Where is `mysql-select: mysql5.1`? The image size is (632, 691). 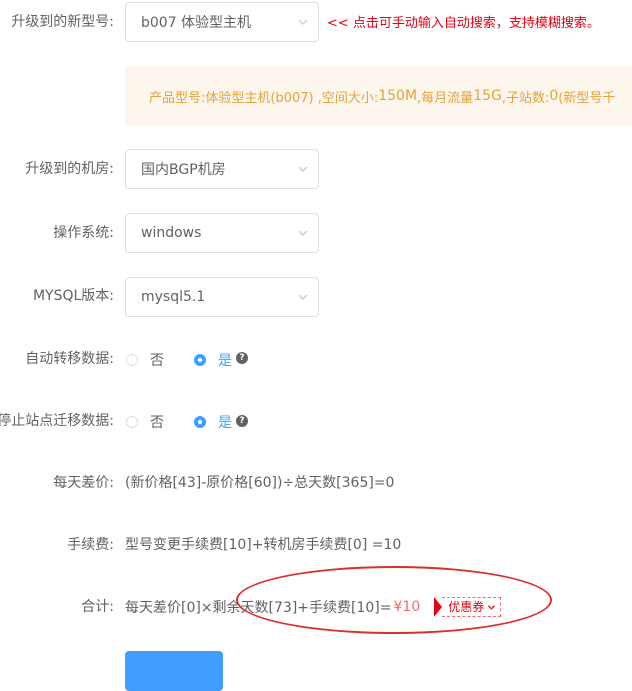
mysql-select: mysql5.1 is located at coordinates (222, 297).